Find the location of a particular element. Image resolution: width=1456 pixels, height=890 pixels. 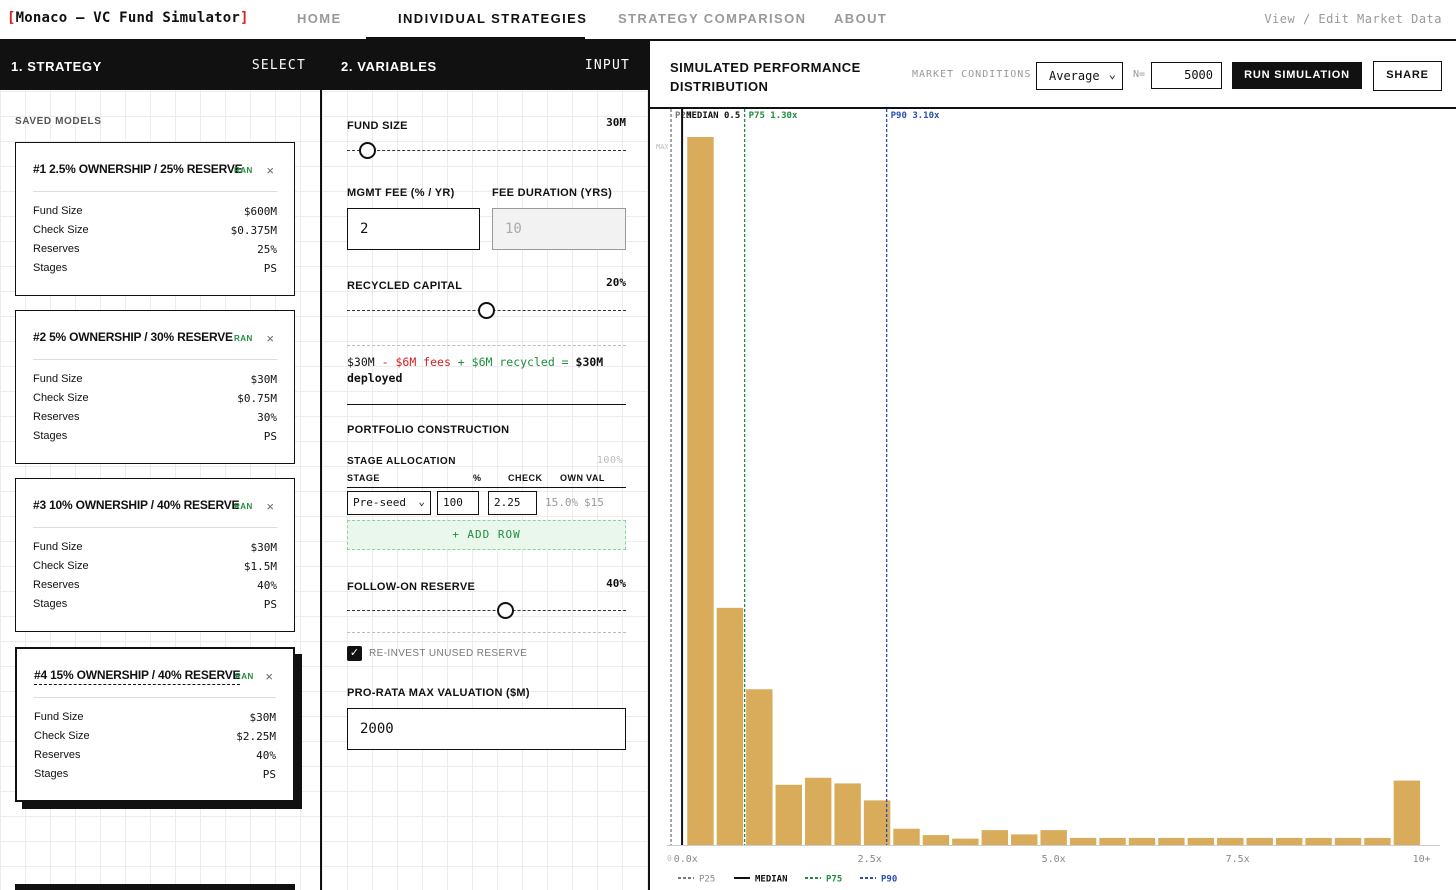

legend-item-p75: P75 is located at coordinates (823, 880).